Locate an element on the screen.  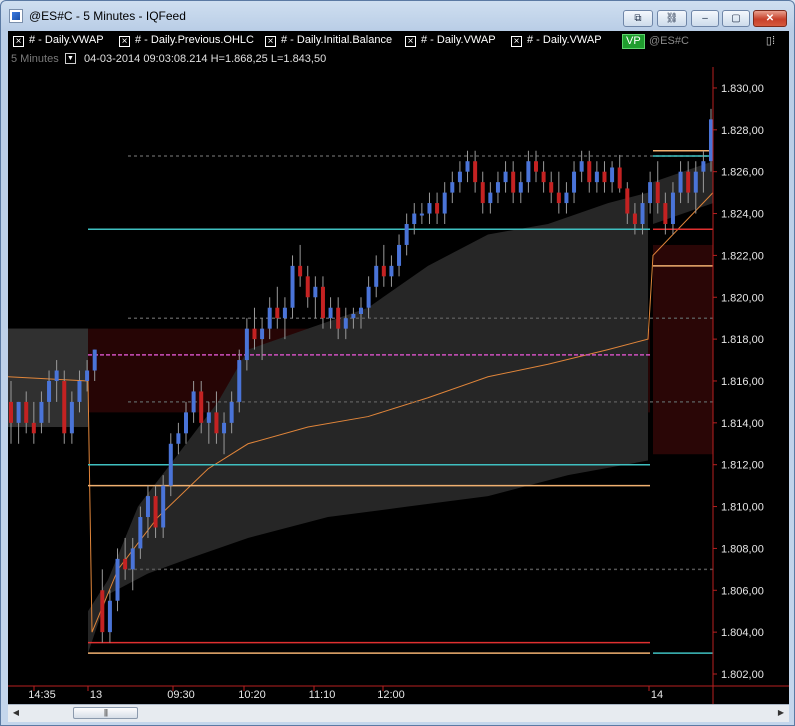
price-tick-label: 1.818,00 is located at coordinates (742, 340).